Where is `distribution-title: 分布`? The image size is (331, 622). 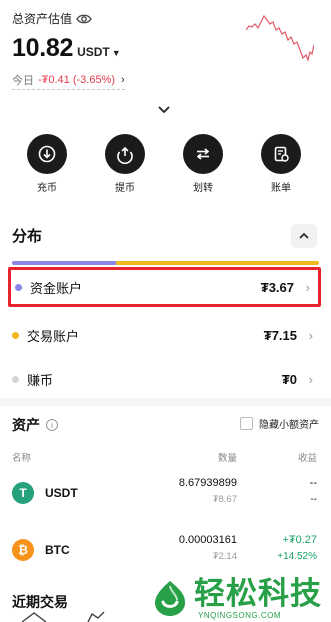
distribution-title: 分布 is located at coordinates (27, 236).